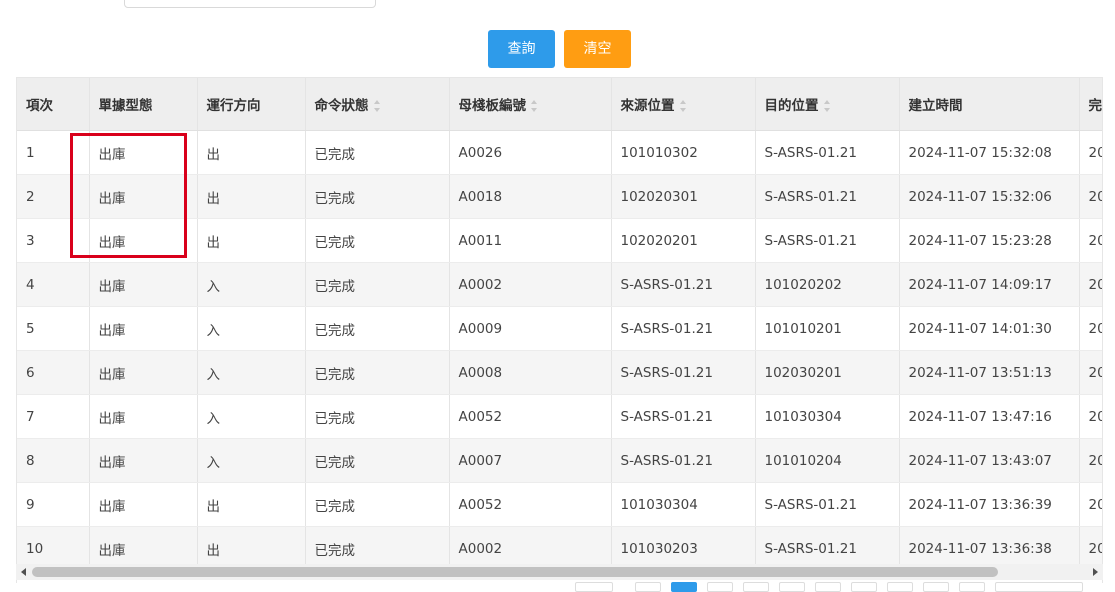  Describe the element at coordinates (1039, 587) in the screenshot. I see `page-jump-input` at that location.